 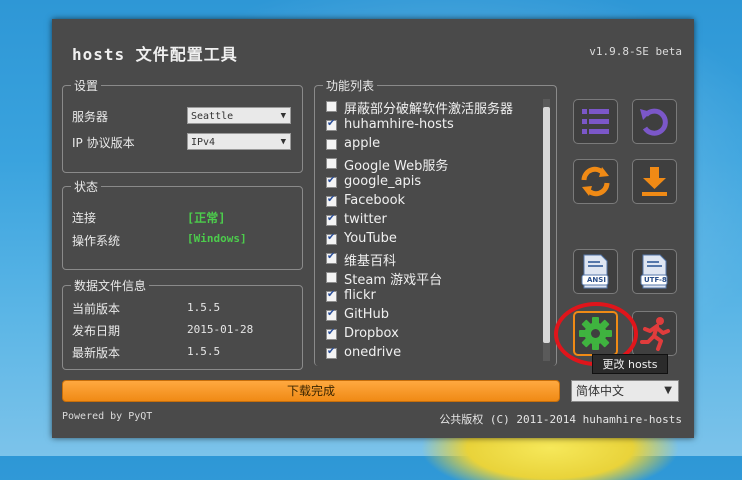 I want to click on server-label: 服务器, so click(x=90, y=117).